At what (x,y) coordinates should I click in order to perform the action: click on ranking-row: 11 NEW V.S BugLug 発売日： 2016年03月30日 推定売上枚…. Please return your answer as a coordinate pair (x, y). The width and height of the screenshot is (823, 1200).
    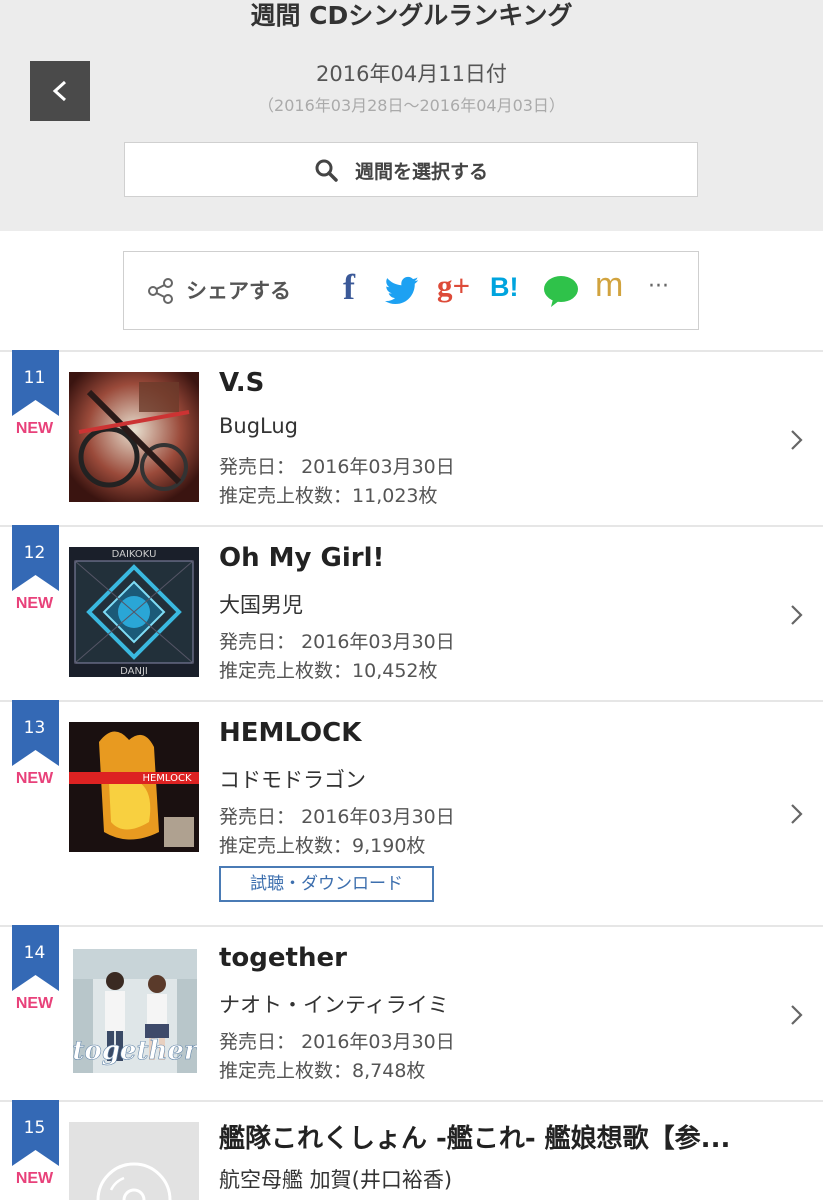
    Looking at the image, I should click on (411, 437).